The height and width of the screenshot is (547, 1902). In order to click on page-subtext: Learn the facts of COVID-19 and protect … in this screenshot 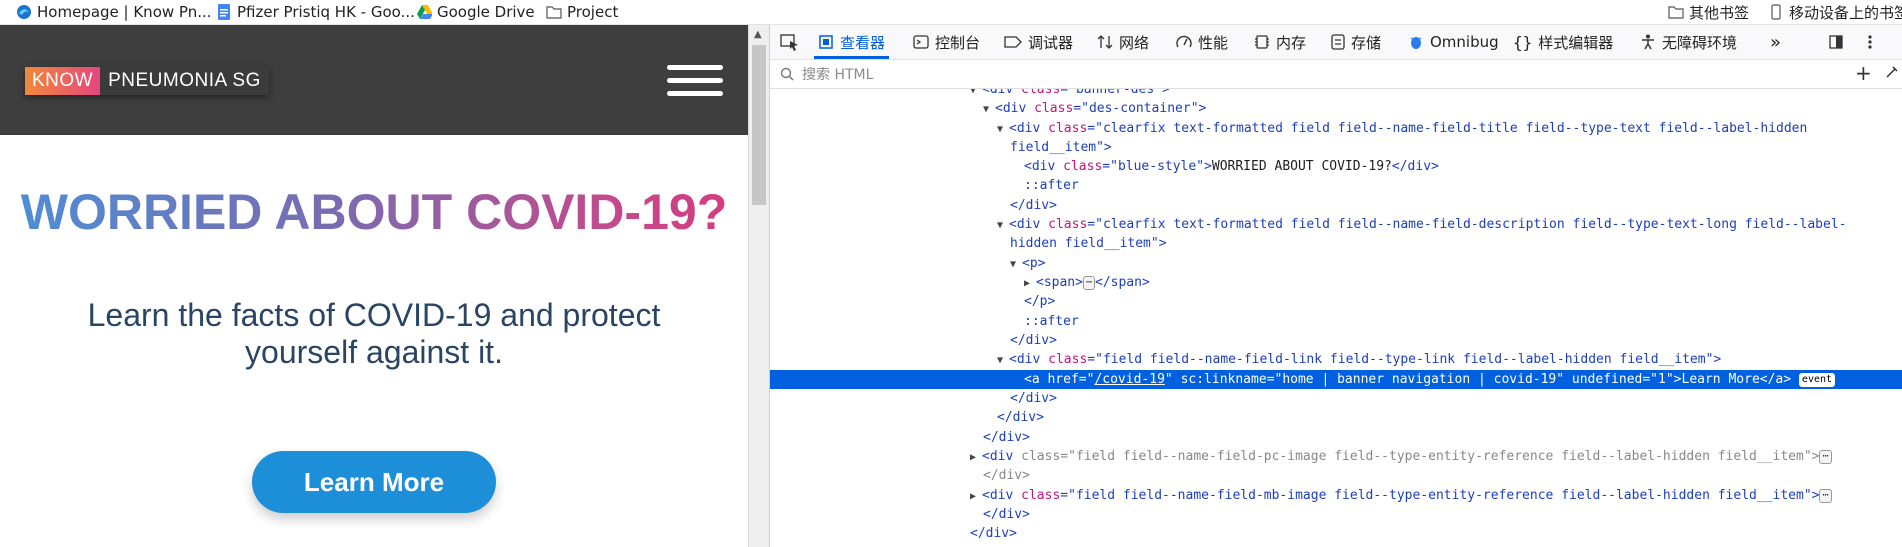, I will do `click(374, 333)`.